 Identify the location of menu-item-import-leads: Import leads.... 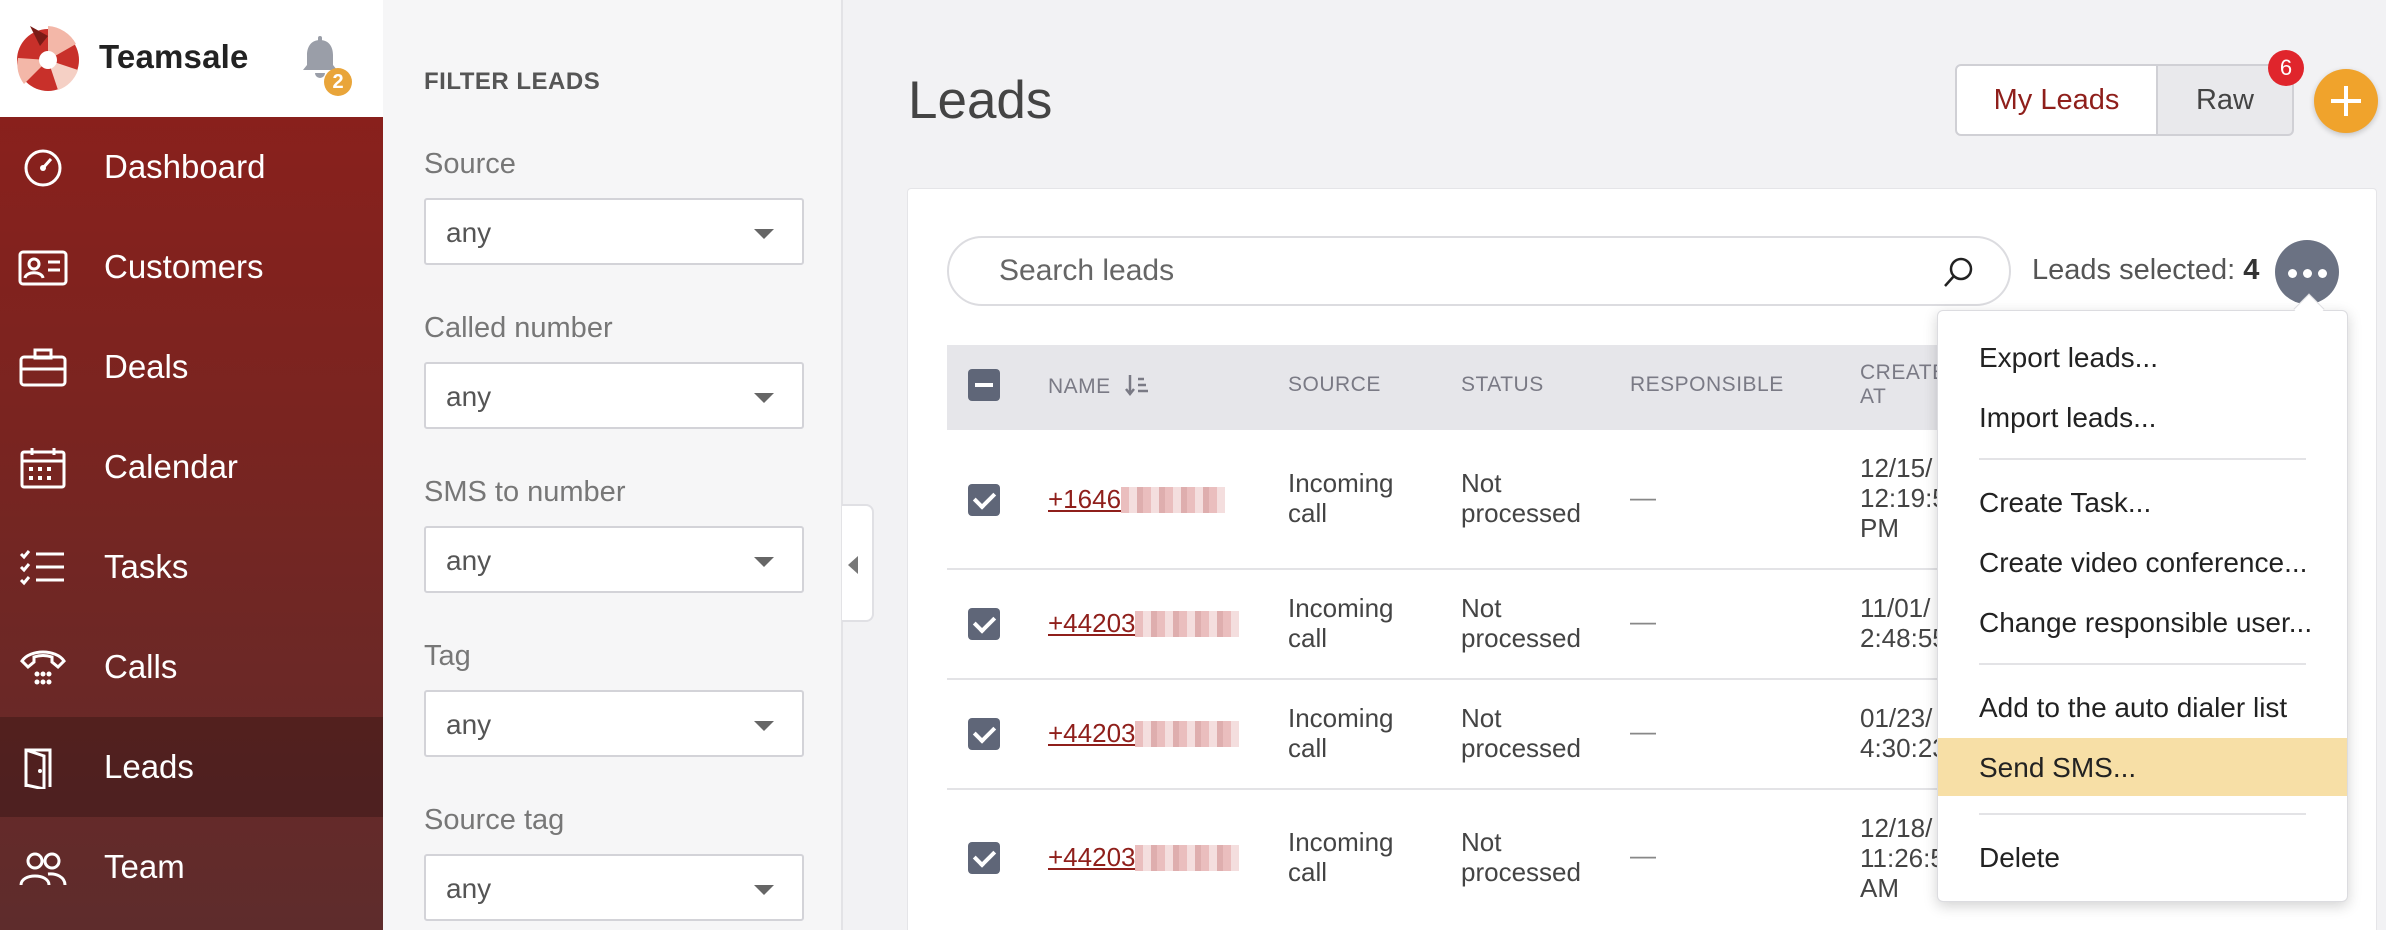
(2142, 417).